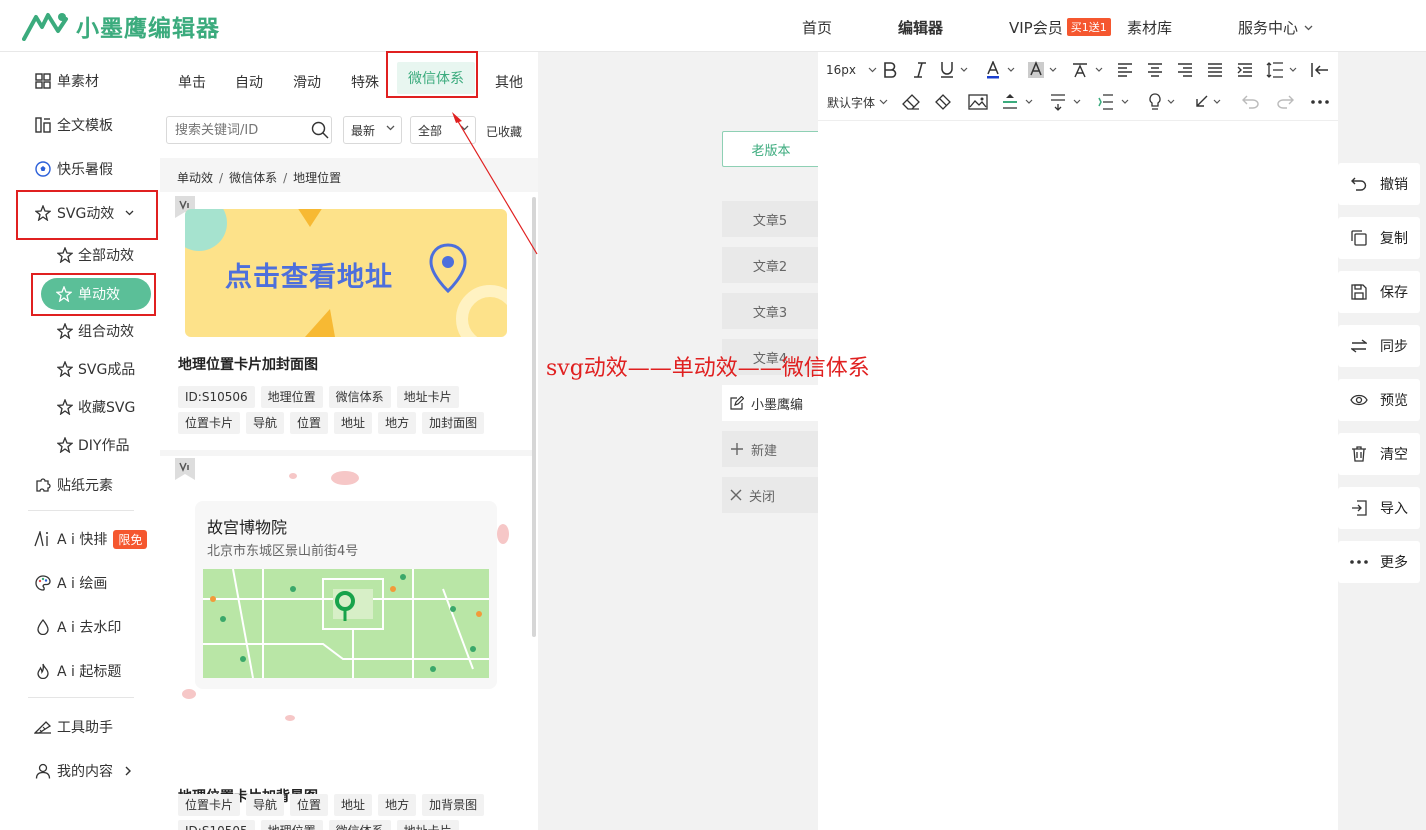 The height and width of the screenshot is (830, 1426). I want to click on tab-wechat: 微信体系, so click(436, 78).